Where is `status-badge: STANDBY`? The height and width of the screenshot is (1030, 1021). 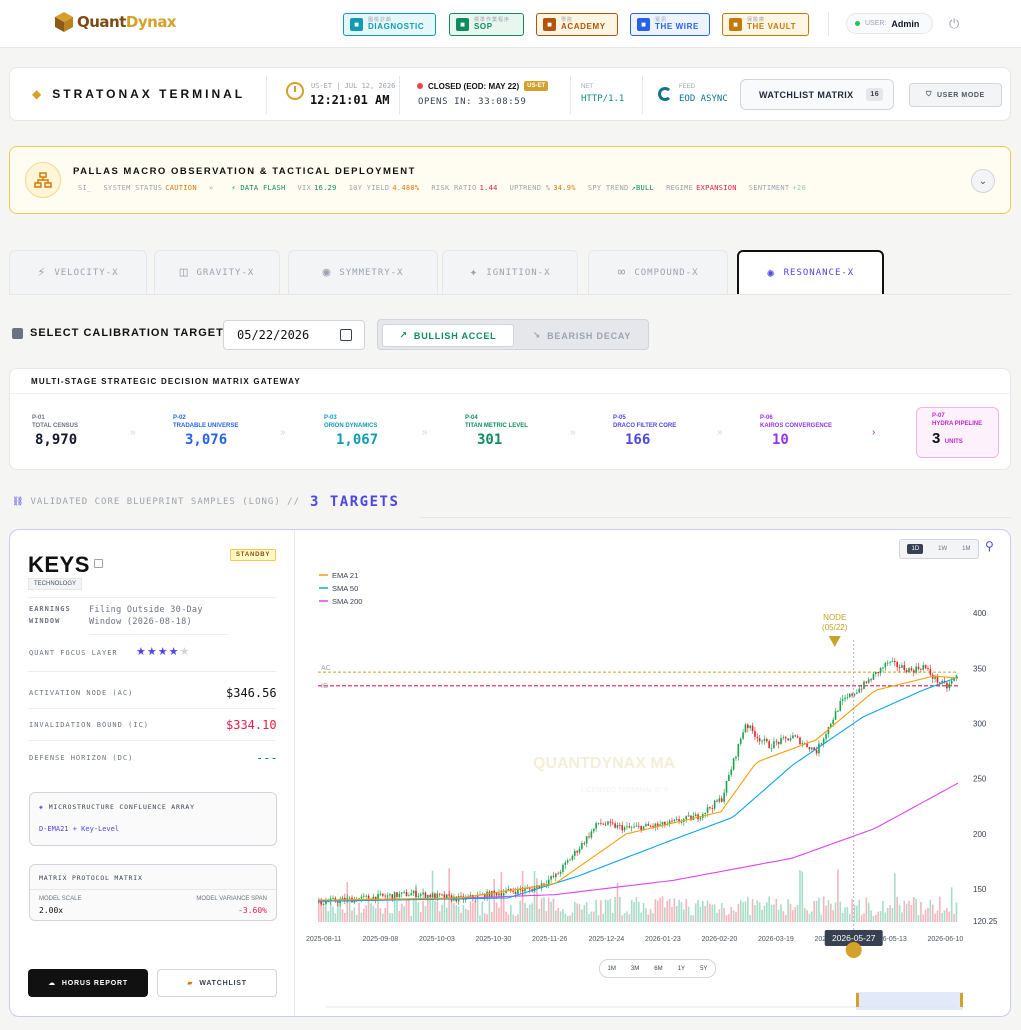
status-badge: STANDBY is located at coordinates (253, 555).